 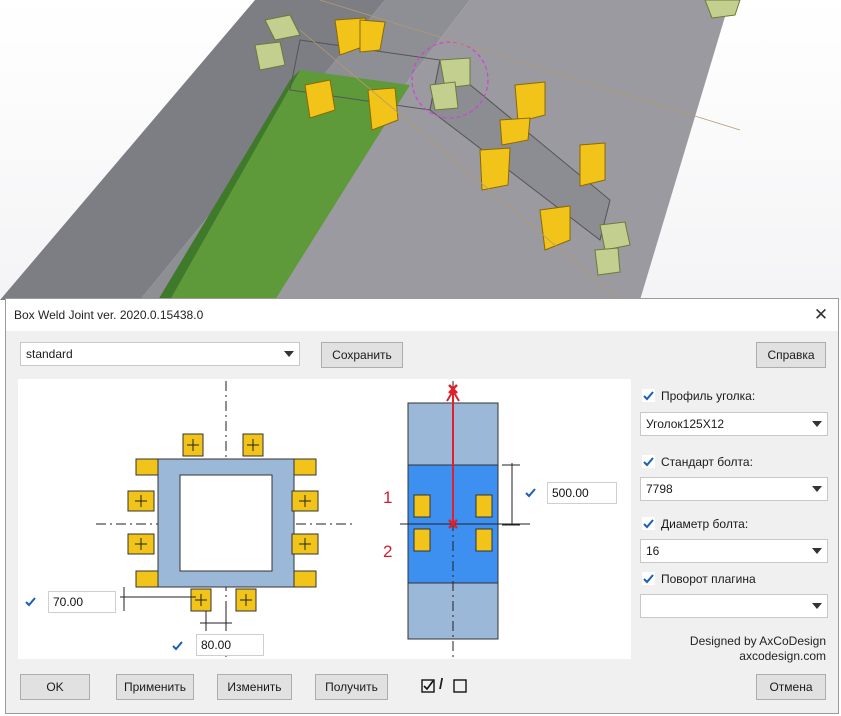 What do you see at coordinates (708, 579) in the screenshot?
I see `plugin-rotation-label: Поворот плагина` at bounding box center [708, 579].